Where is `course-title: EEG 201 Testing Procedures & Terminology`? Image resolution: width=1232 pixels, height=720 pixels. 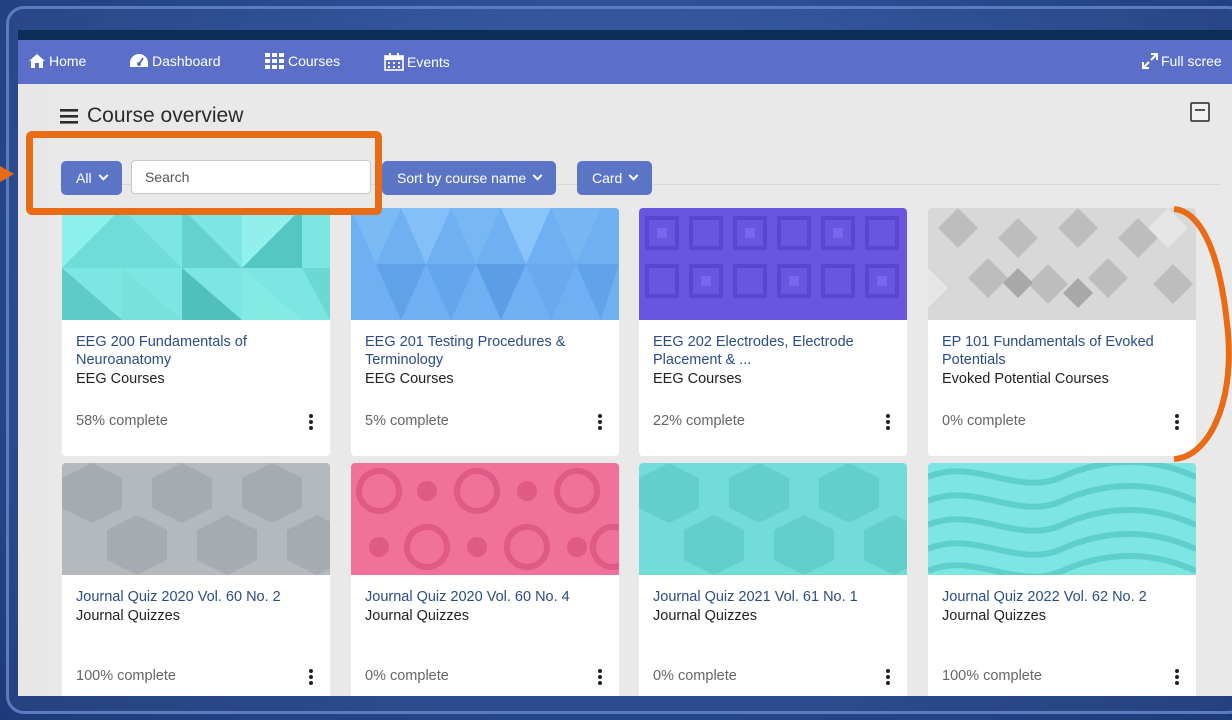
course-title: EEG 201 Testing Procedures & Terminology is located at coordinates (485, 351).